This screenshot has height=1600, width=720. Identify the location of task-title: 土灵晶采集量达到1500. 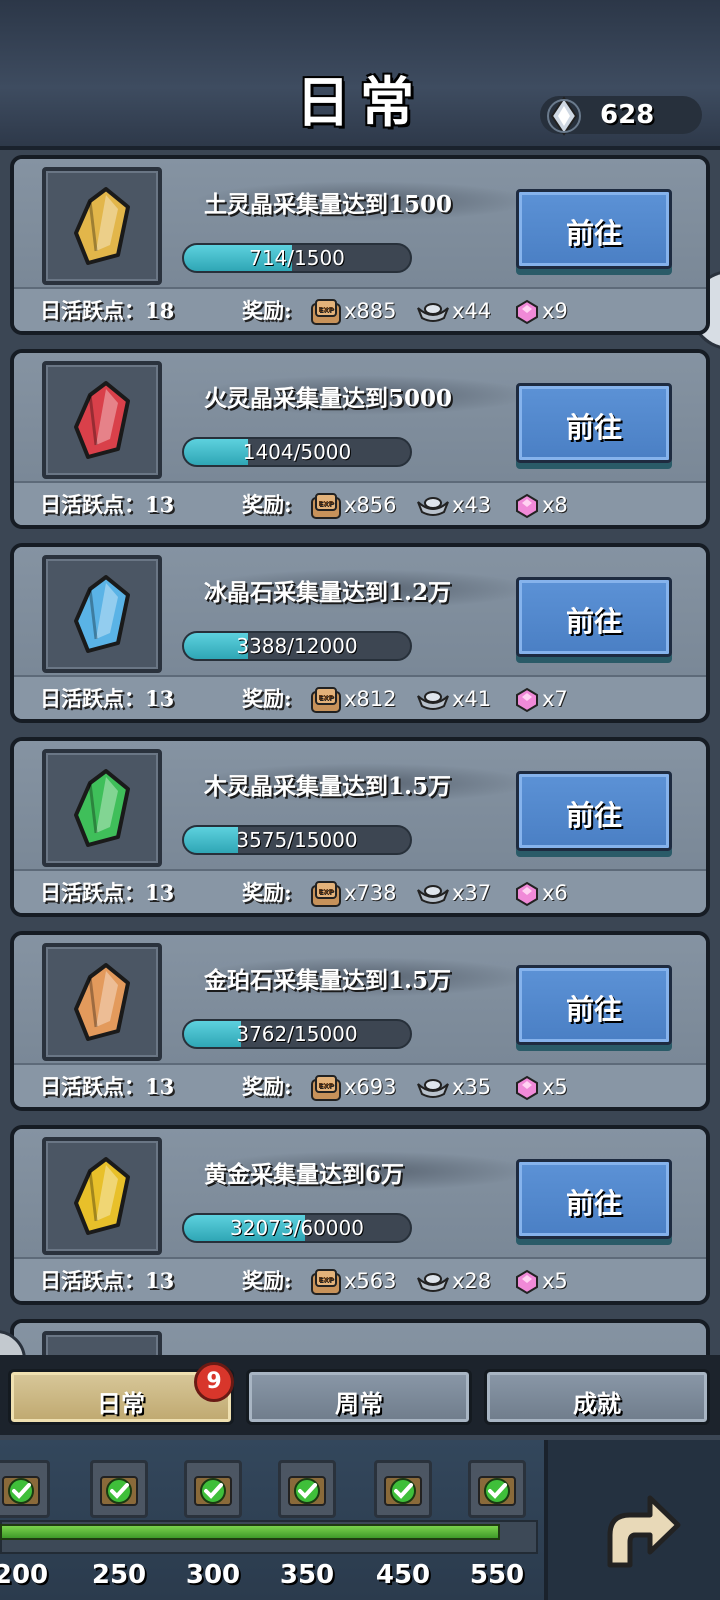
(328, 204).